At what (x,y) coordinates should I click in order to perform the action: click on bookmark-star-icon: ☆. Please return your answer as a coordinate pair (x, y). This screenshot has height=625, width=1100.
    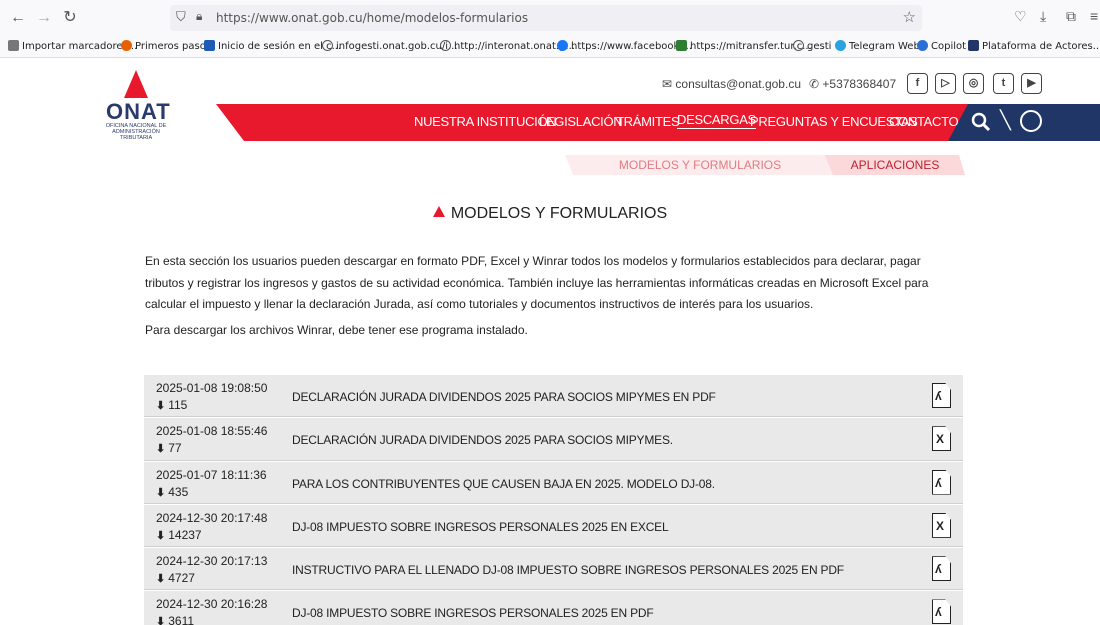
    Looking at the image, I should click on (909, 17).